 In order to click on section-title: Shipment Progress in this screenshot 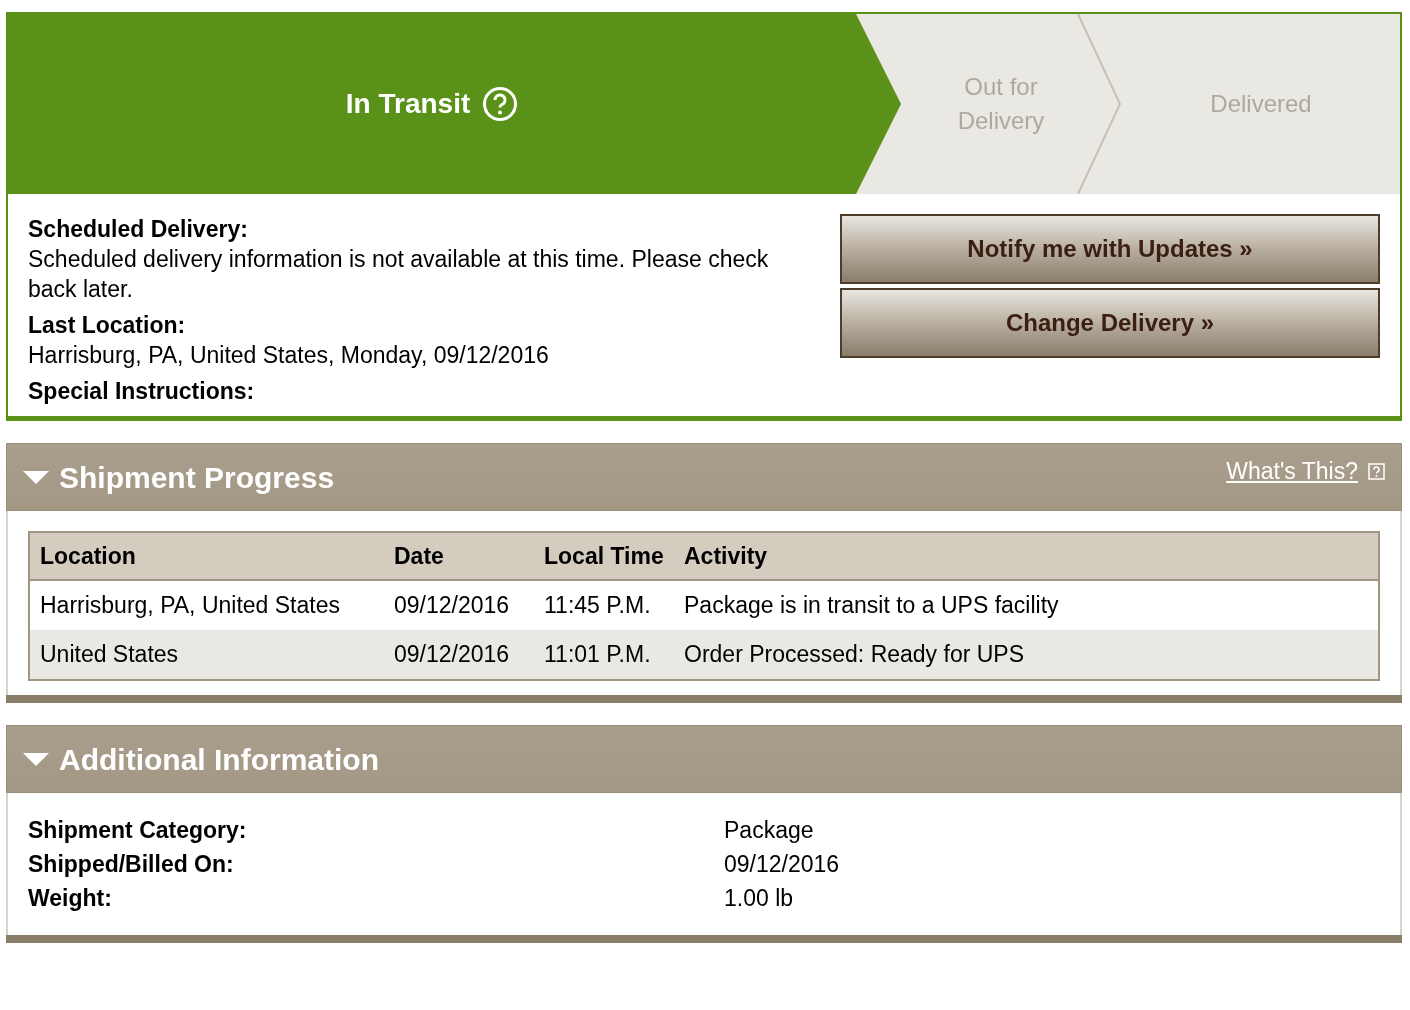, I will do `click(197, 477)`.